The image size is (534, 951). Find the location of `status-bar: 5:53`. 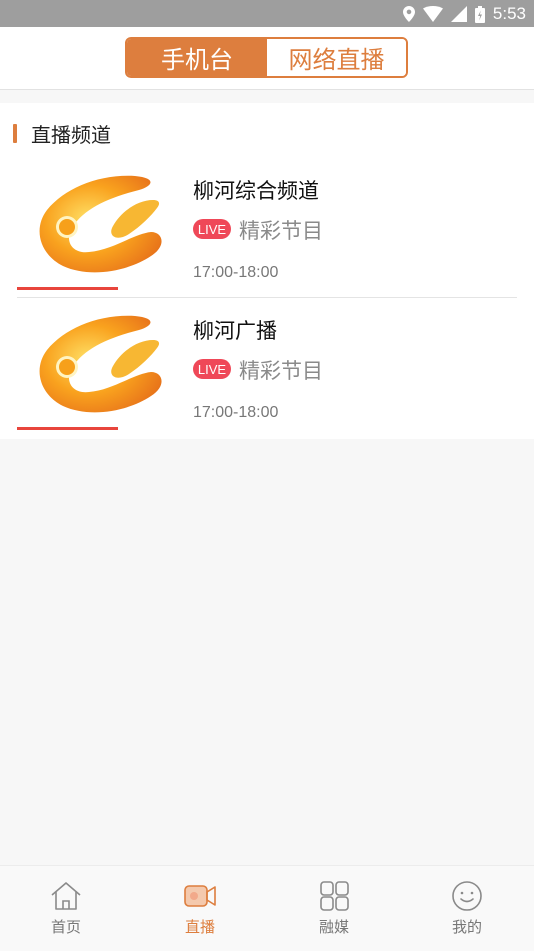

status-bar: 5:53 is located at coordinates (267, 13).